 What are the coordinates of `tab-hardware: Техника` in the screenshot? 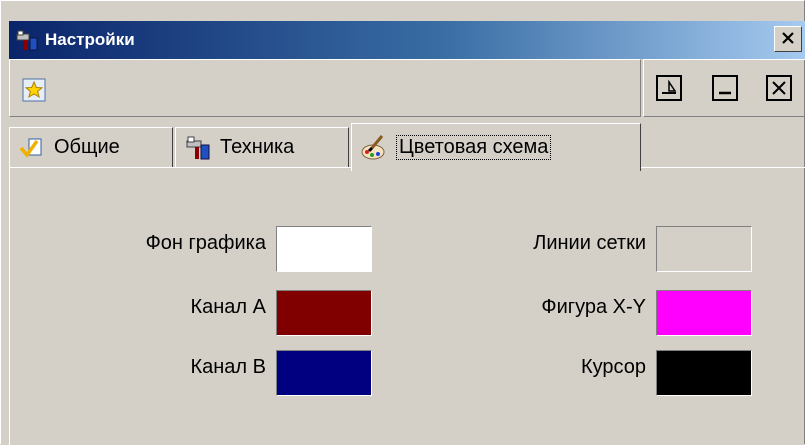 It's located at (262, 147).